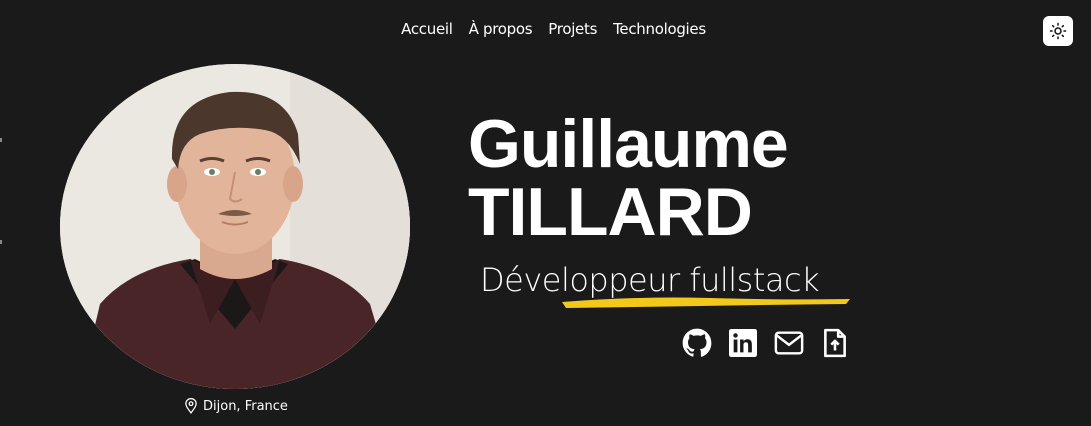 The width and height of the screenshot is (1091, 426). Describe the element at coordinates (766, 343) in the screenshot. I see `social-links` at that location.